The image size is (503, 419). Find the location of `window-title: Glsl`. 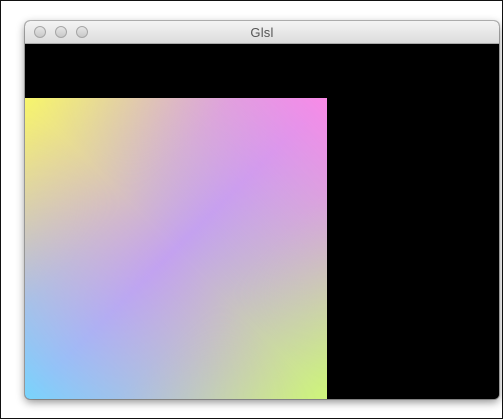

window-title: Glsl is located at coordinates (262, 32).